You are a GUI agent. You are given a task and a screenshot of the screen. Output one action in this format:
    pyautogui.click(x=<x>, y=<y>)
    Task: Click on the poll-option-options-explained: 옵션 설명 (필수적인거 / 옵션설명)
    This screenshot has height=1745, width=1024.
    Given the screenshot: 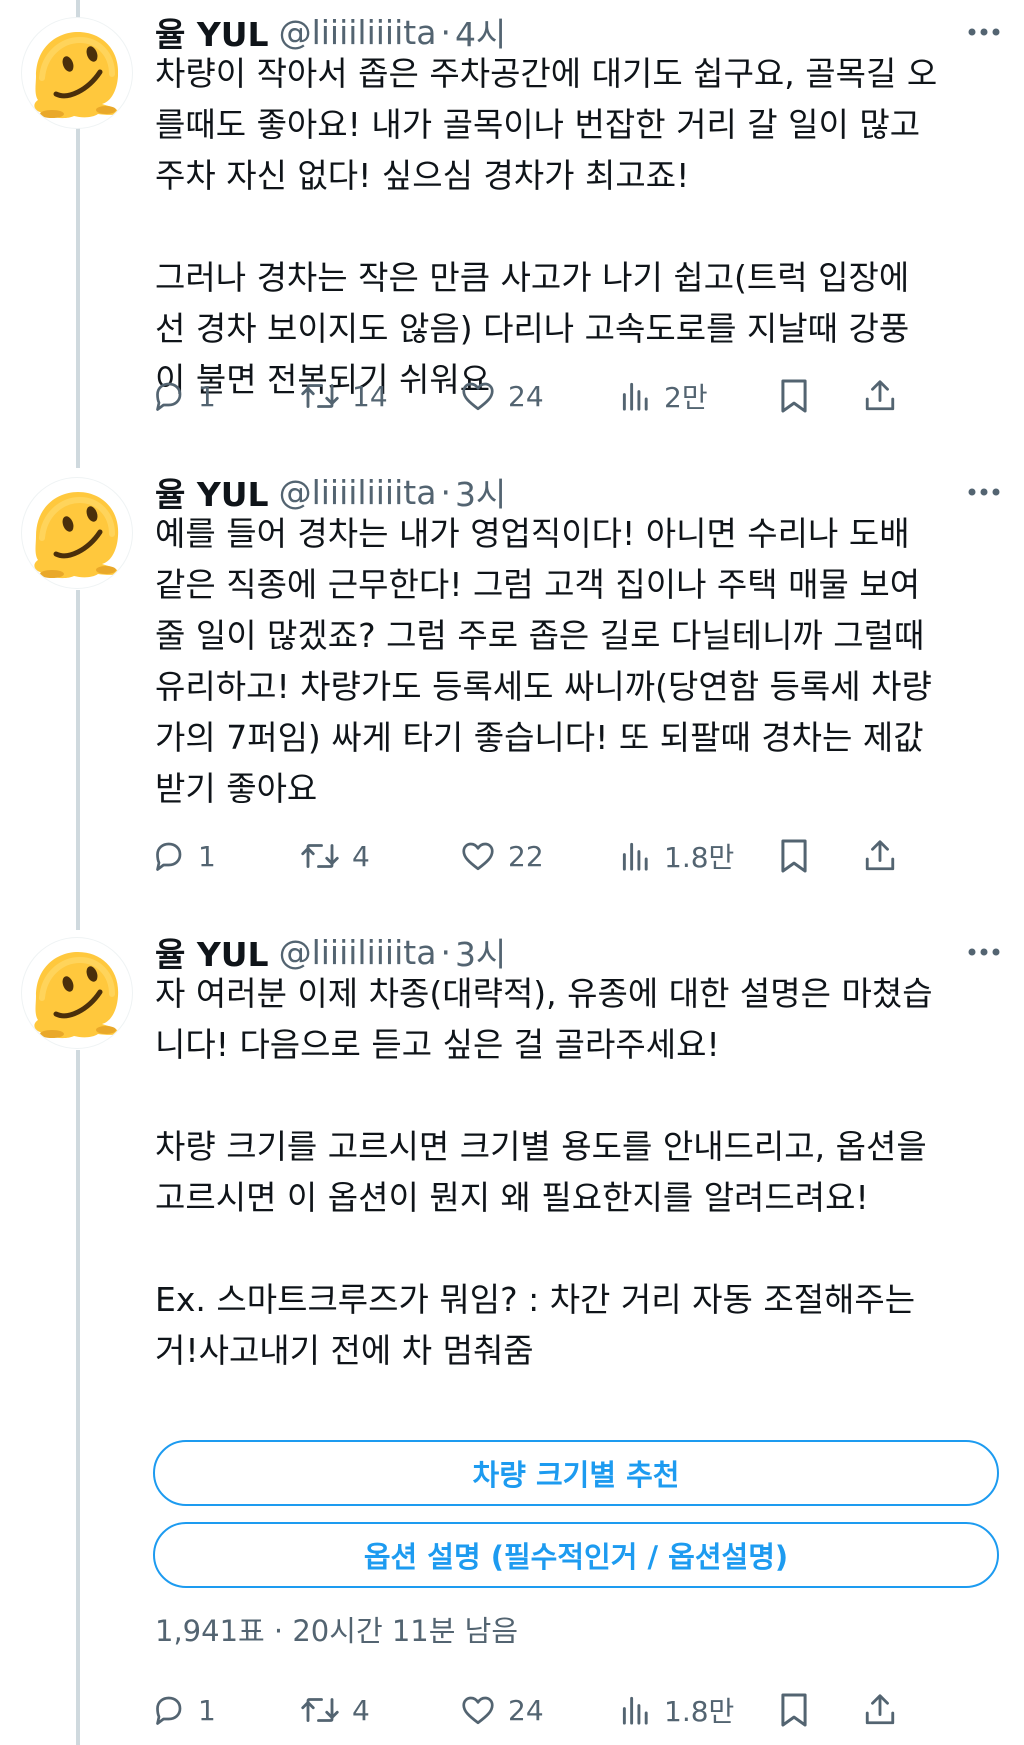 What is the action you would take?
    pyautogui.click(x=576, y=1555)
    